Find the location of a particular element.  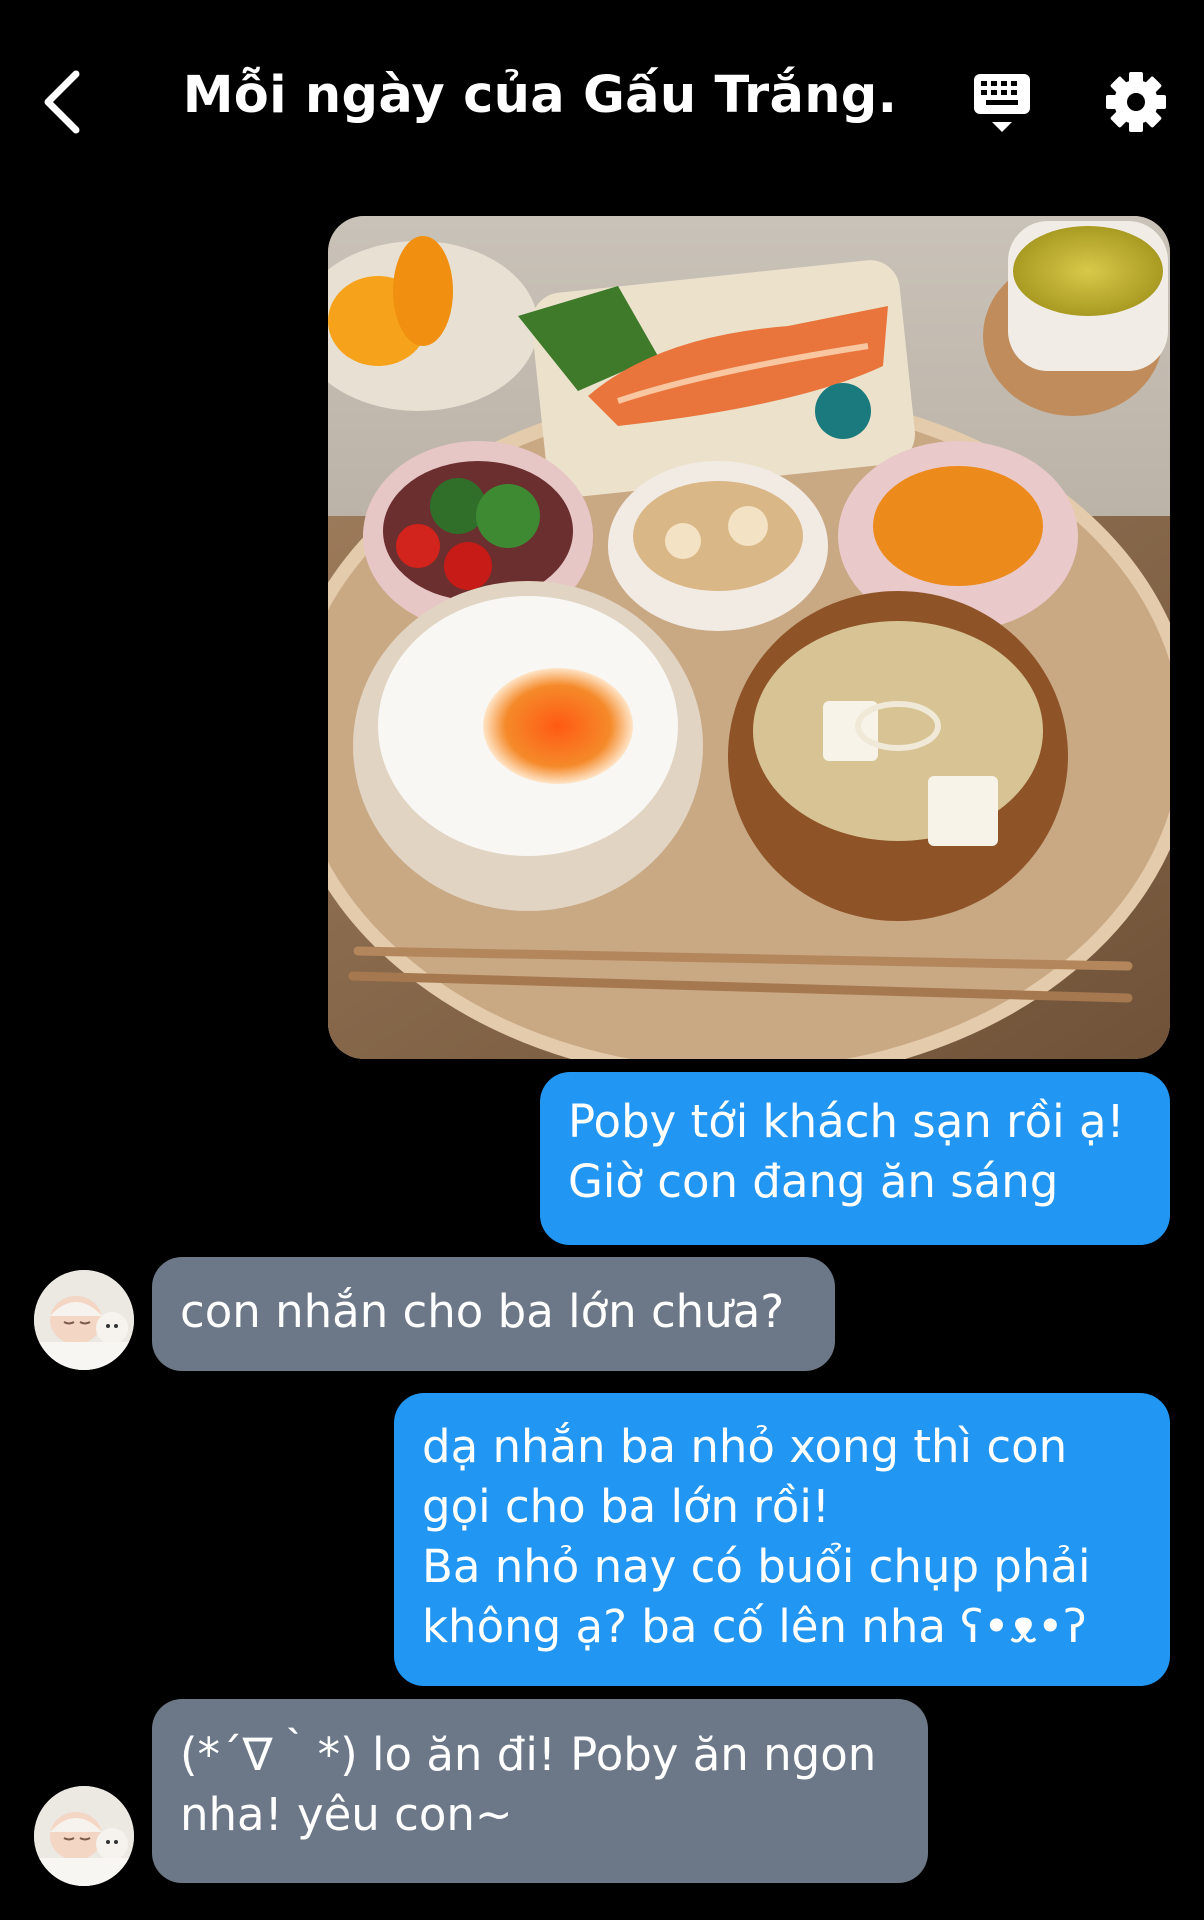

chat-title: Mỗi ngày của Gấu Trắng. is located at coordinates (540, 95).